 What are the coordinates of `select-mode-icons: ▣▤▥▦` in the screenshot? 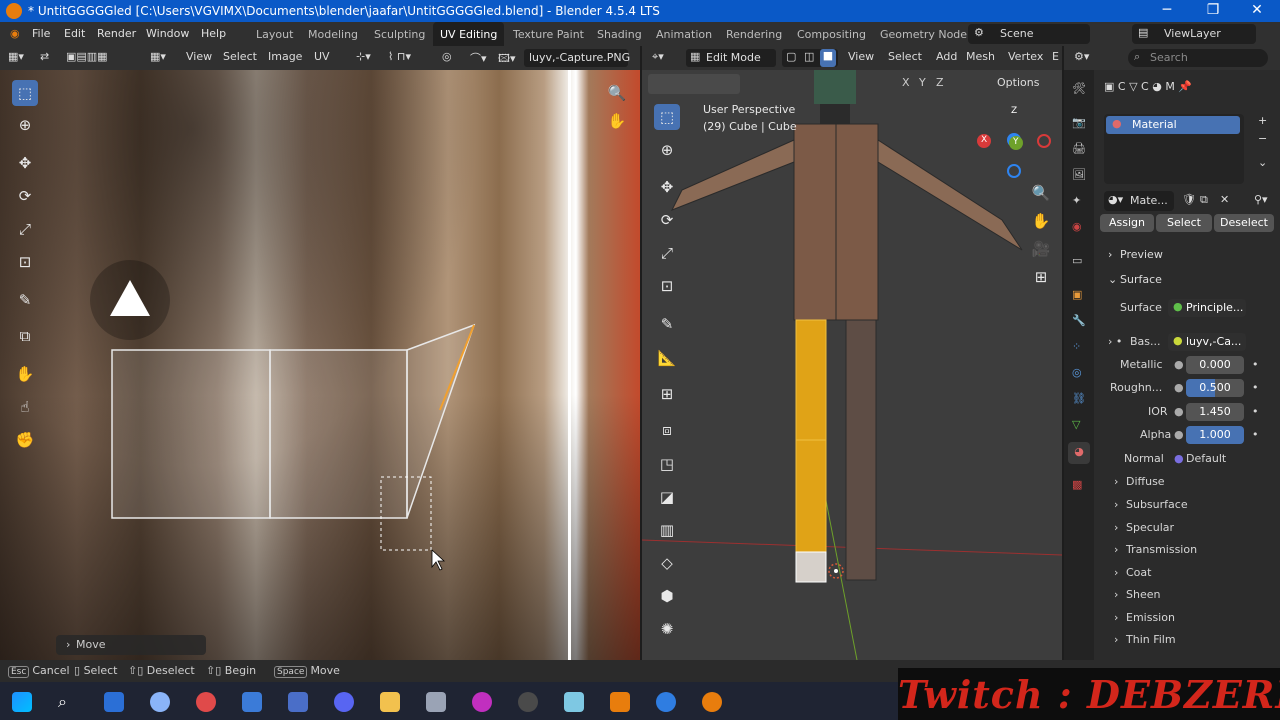 It's located at (87, 56).